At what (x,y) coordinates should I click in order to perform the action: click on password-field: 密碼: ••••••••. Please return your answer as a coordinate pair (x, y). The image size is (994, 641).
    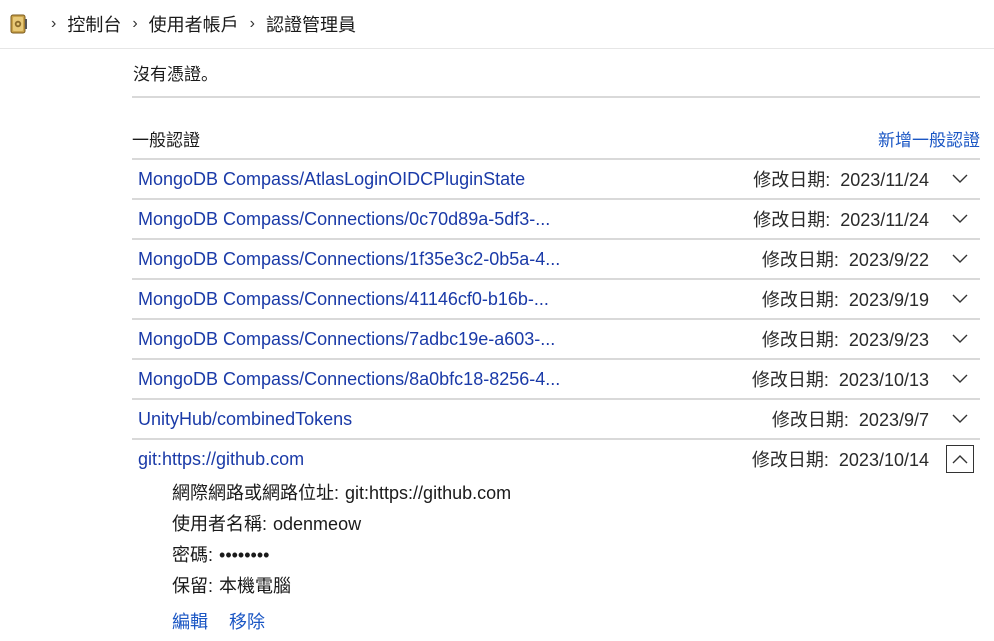
    Looking at the image, I should click on (576, 555).